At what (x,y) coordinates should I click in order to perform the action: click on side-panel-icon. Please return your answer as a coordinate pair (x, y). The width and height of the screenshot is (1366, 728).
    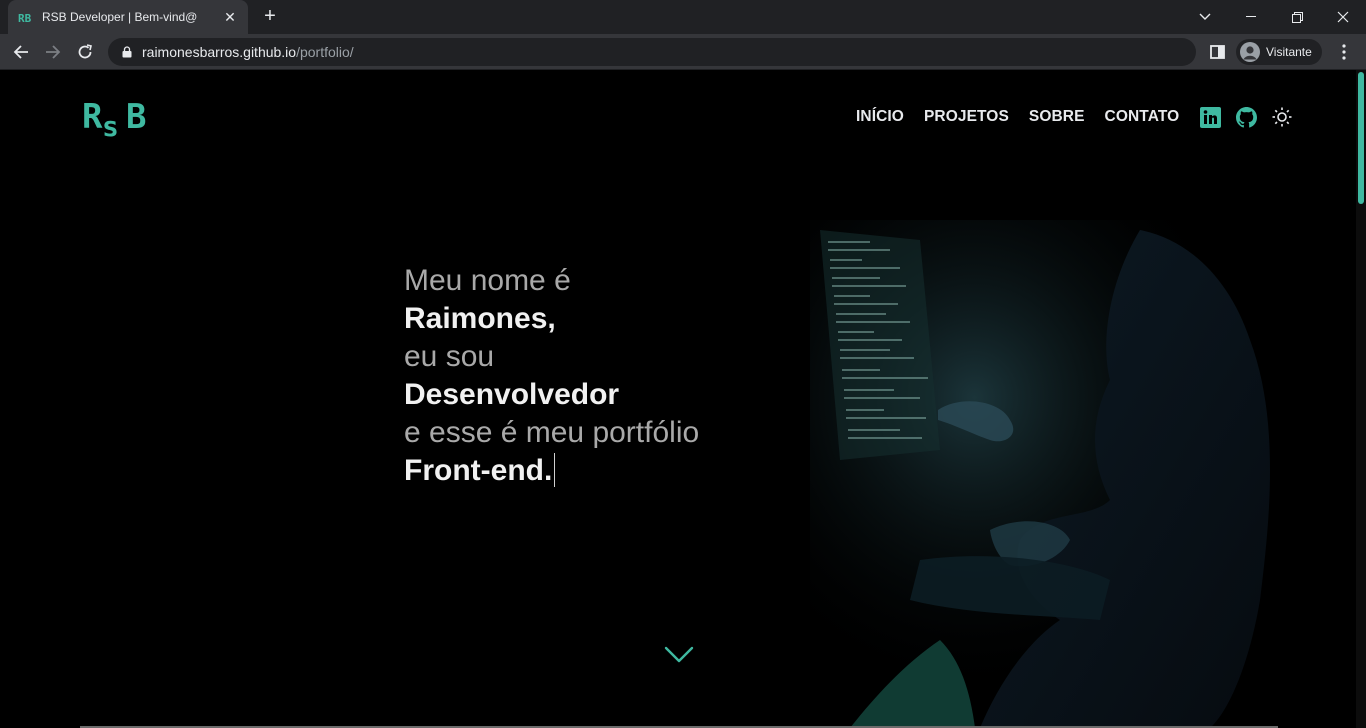
    Looking at the image, I should click on (1218, 52).